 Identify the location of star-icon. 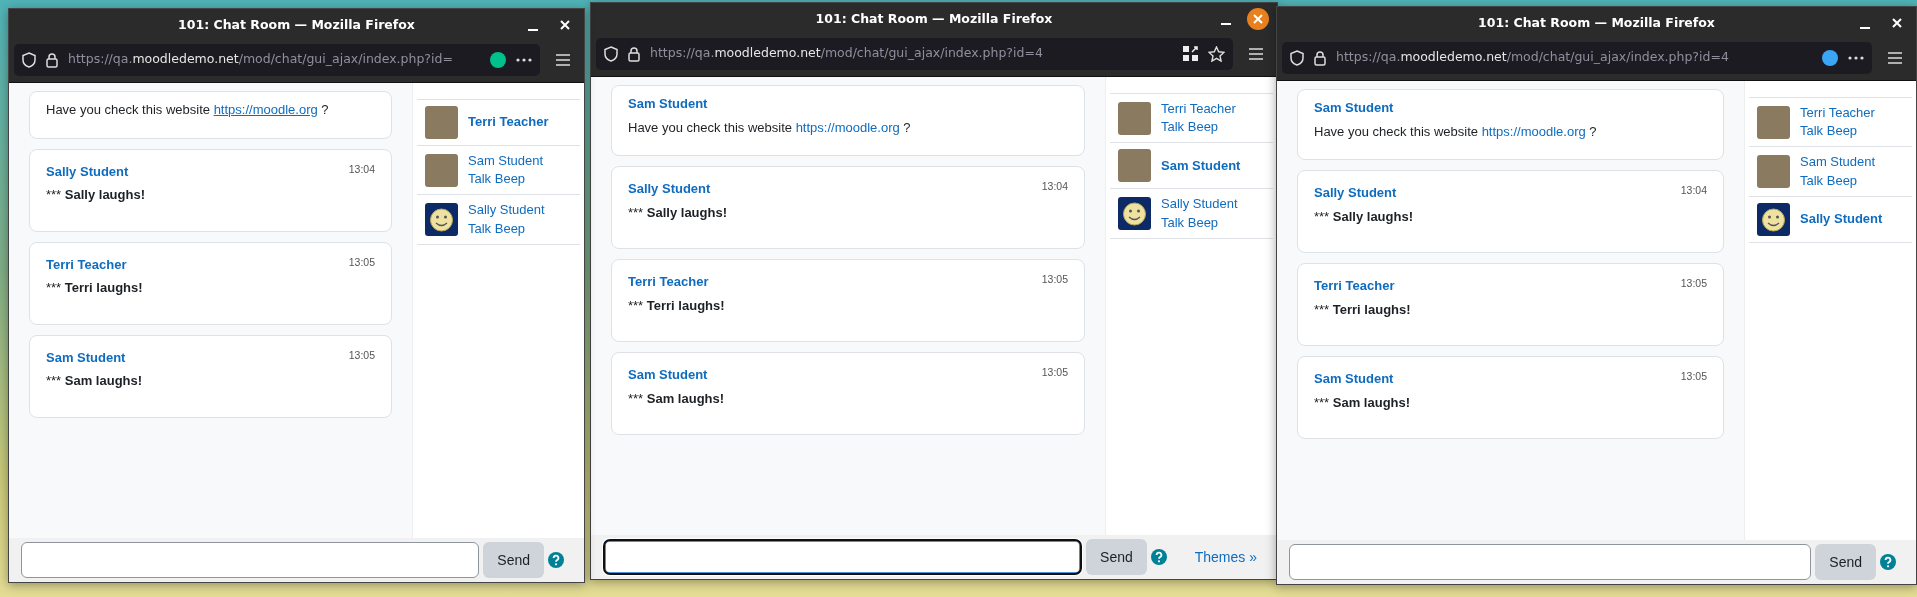
(1216, 53).